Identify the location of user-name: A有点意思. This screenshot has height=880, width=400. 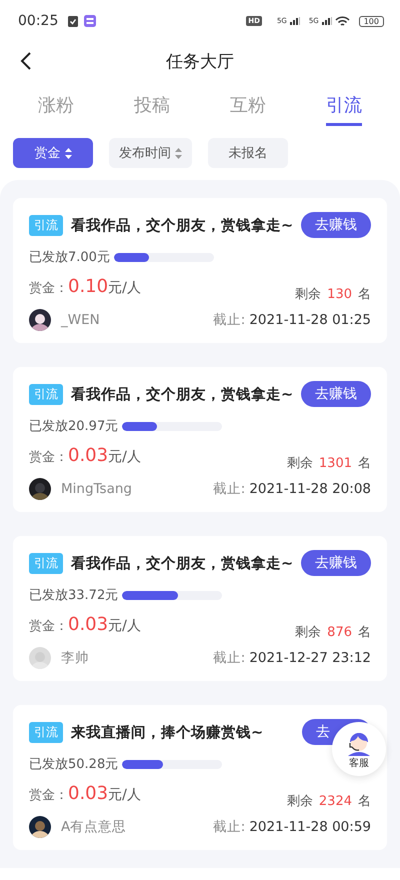
(93, 827).